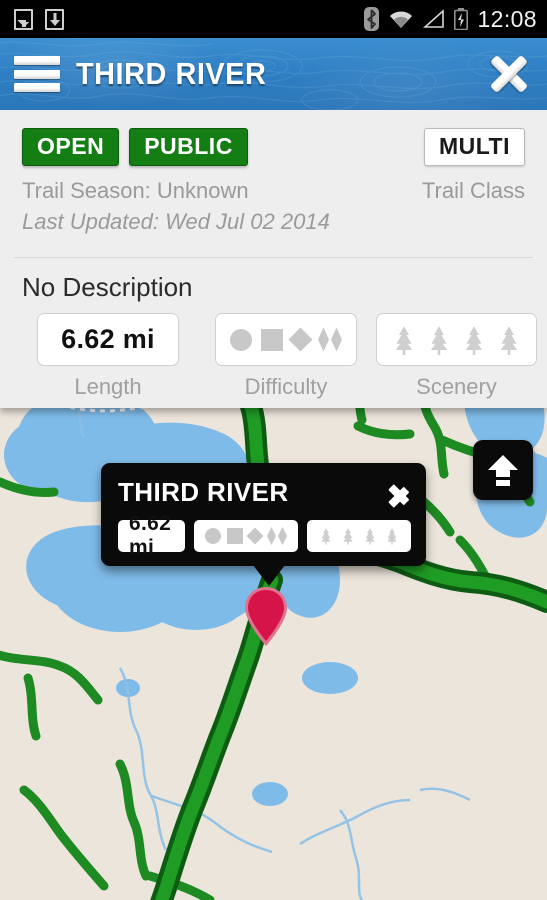  I want to click on stat-difficulty: Difficulty, so click(286, 356).